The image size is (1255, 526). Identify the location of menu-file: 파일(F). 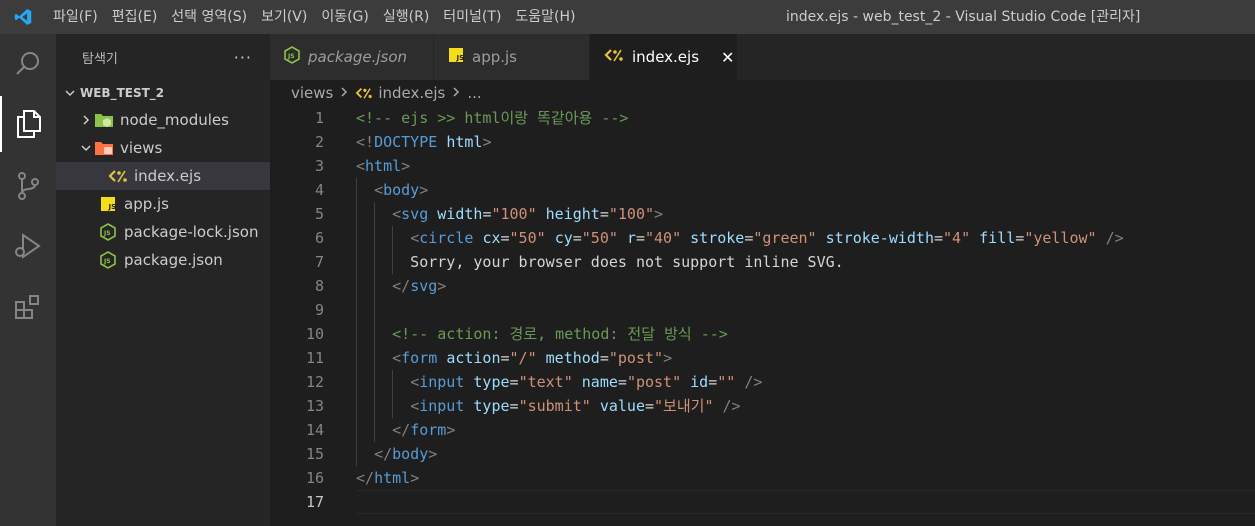
(75, 17).